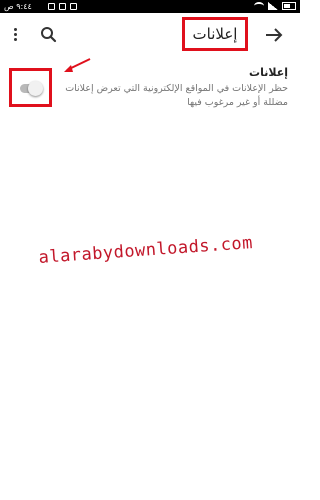 This screenshot has width=320, height=500. What do you see at coordinates (150, 35) in the screenshot?
I see `toolbar: إعلانات` at bounding box center [150, 35].